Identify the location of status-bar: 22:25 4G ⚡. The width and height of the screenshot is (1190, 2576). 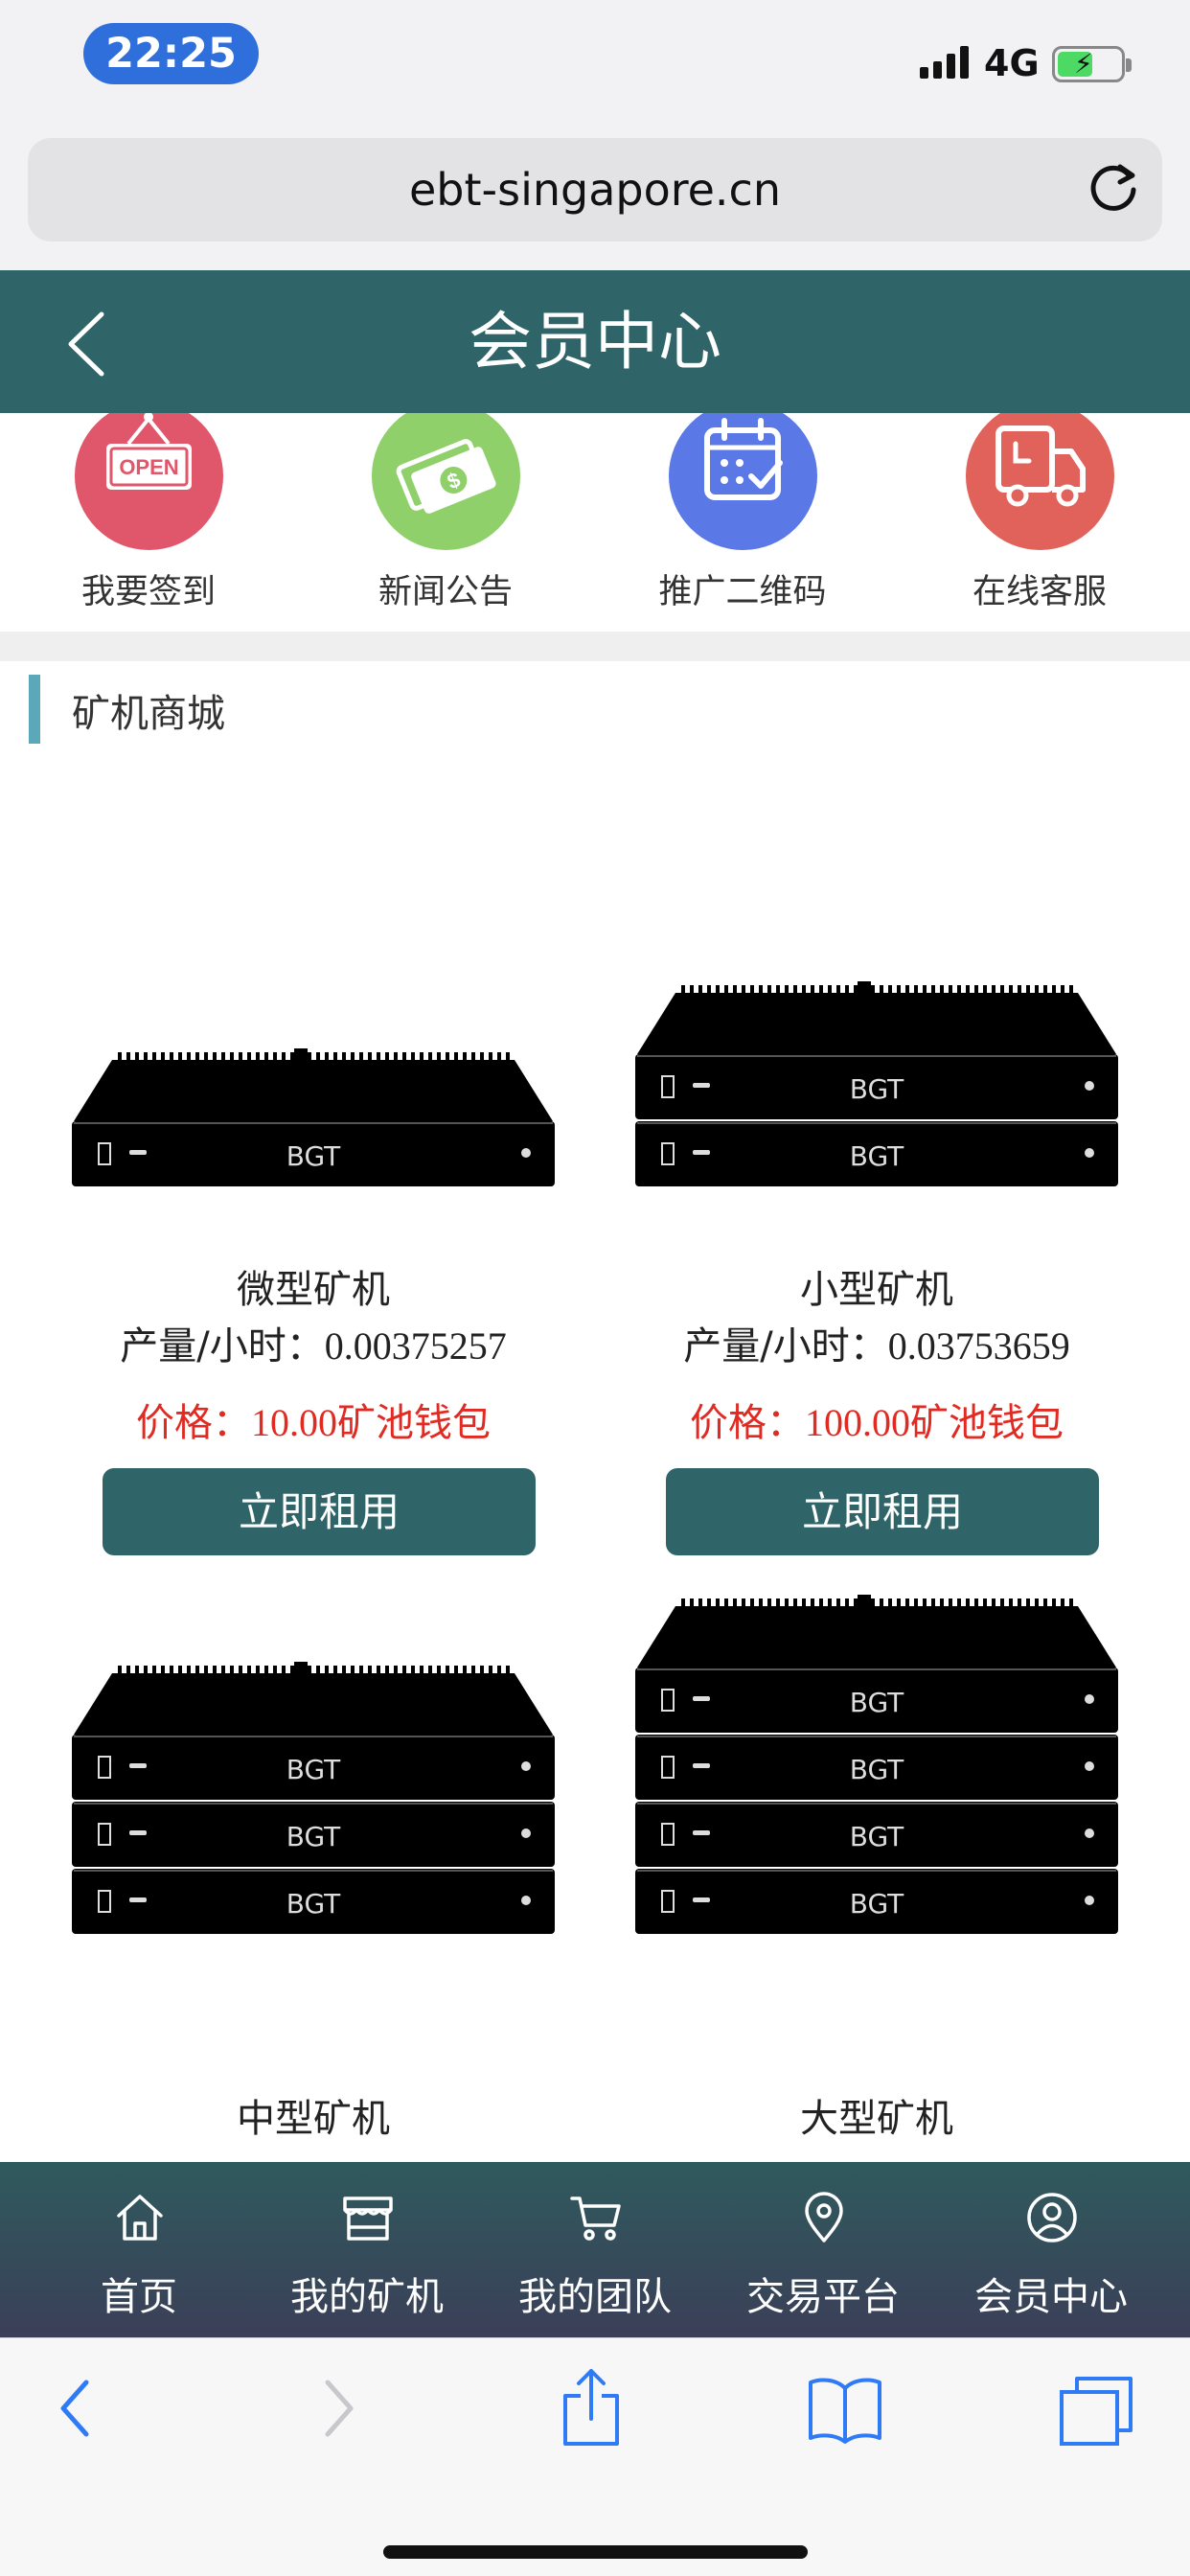
(595, 64).